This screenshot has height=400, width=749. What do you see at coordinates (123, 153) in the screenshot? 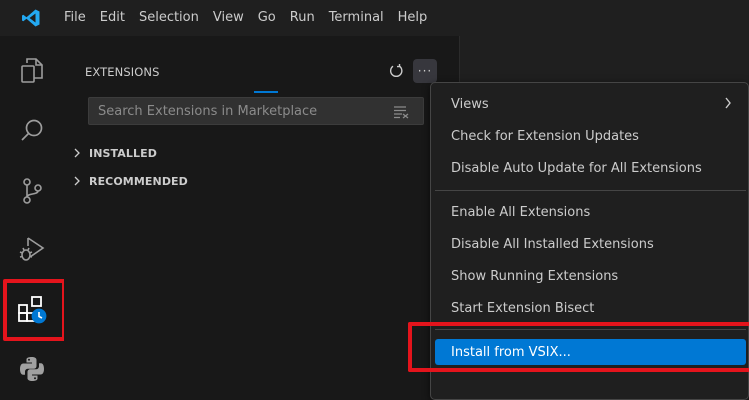
I see `section-label: INSTALLED` at bounding box center [123, 153].